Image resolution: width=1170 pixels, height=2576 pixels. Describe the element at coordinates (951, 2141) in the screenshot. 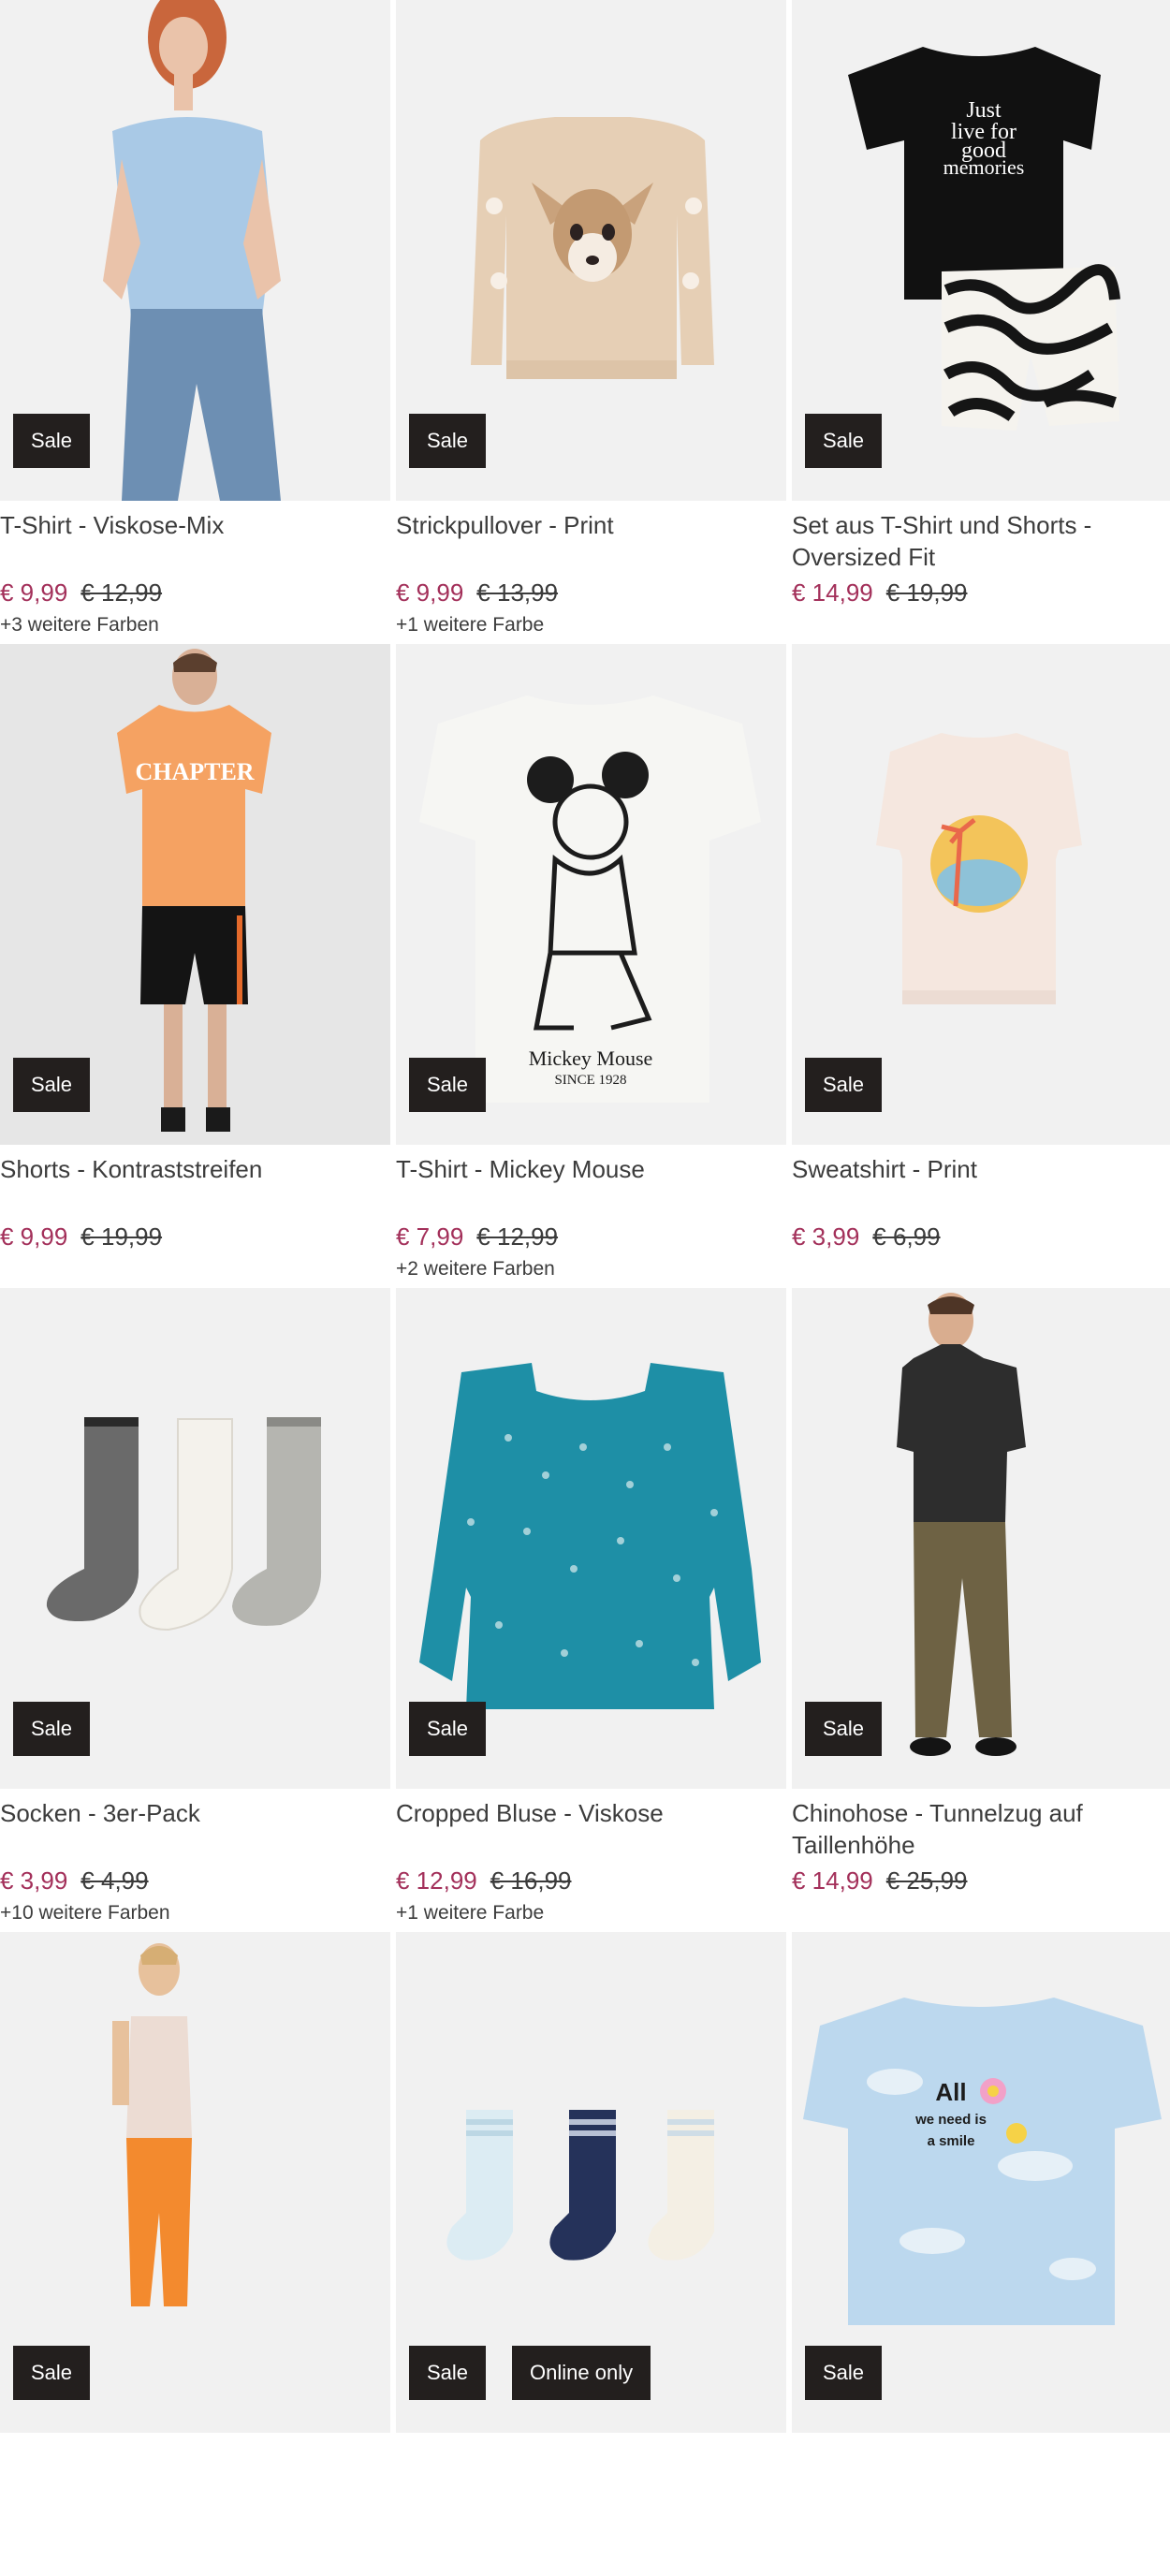

I see `shirt-print-text: a smile` at that location.